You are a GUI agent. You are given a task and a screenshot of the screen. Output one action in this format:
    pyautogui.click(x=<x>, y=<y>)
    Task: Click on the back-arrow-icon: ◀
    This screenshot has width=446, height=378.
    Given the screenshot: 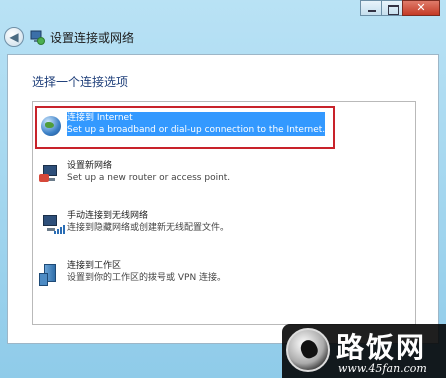 What is the action you would take?
    pyautogui.click(x=14, y=37)
    